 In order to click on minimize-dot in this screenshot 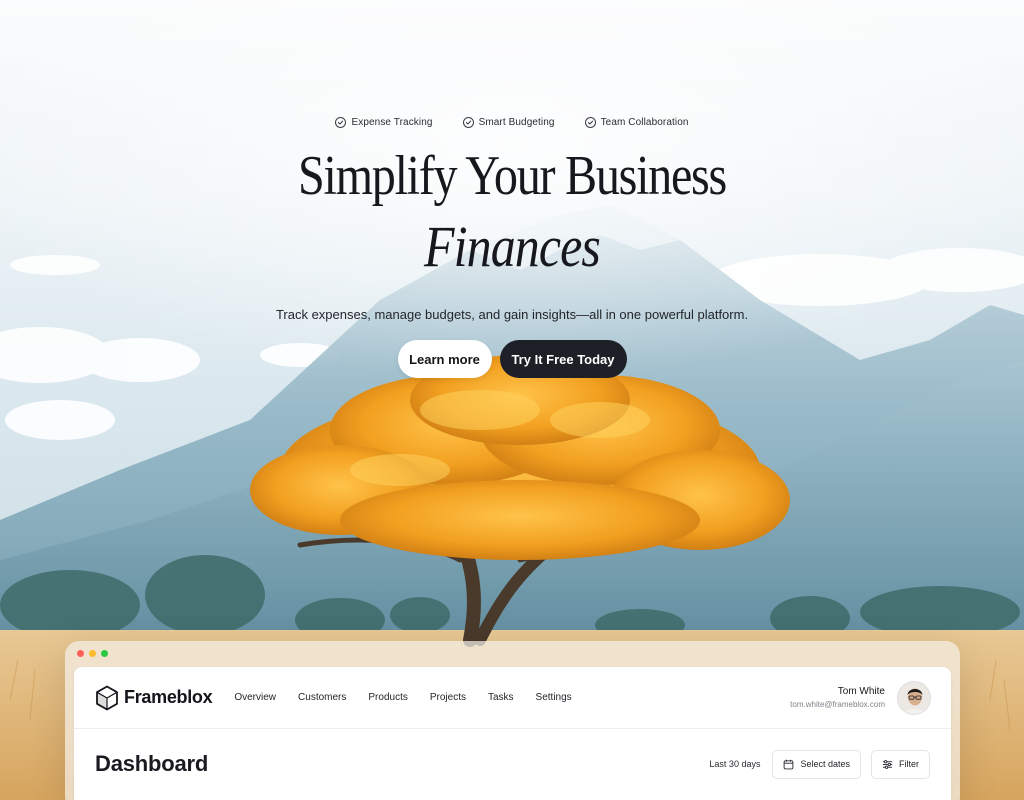, I will do `click(92, 653)`.